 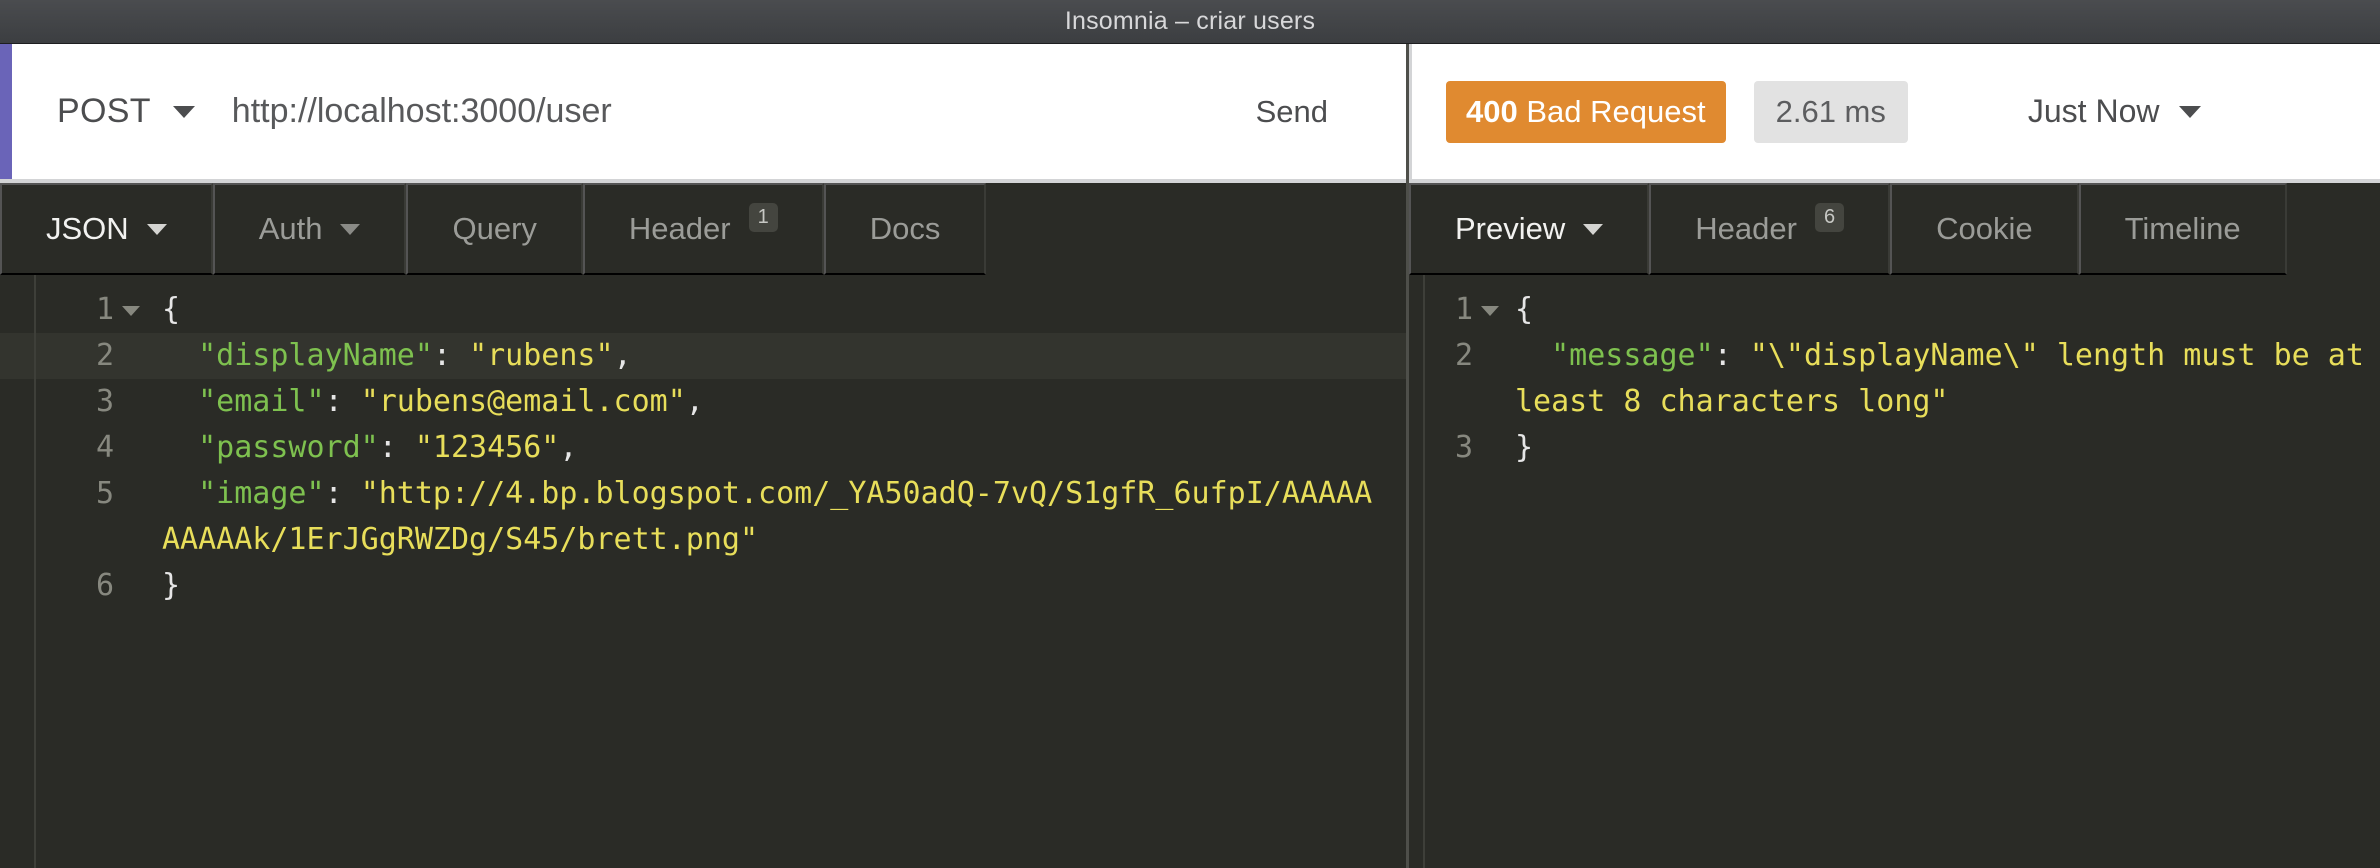 I want to click on workspace-accent-stripe, so click(x=6, y=111).